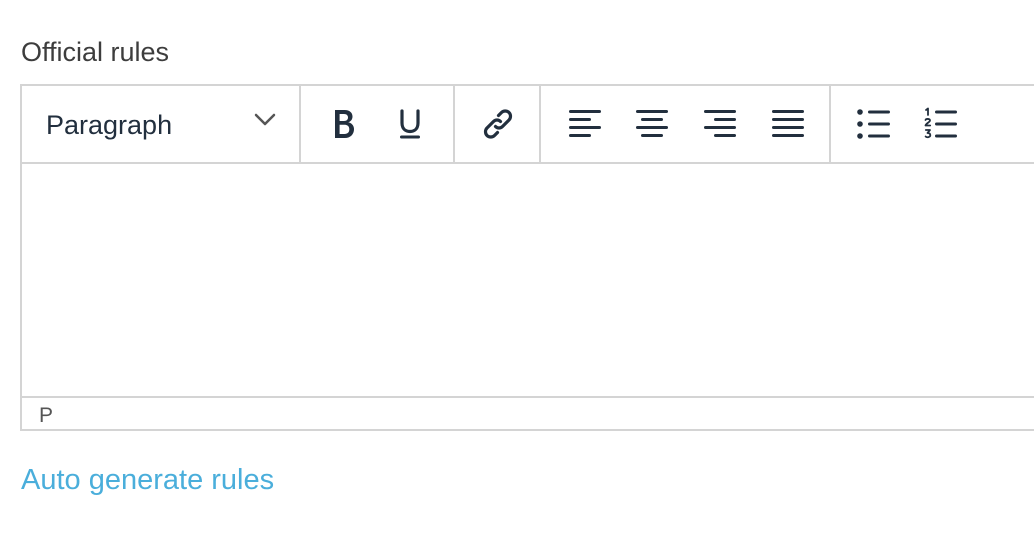 This screenshot has height=536, width=1034. I want to click on underline-icon, so click(410, 124).